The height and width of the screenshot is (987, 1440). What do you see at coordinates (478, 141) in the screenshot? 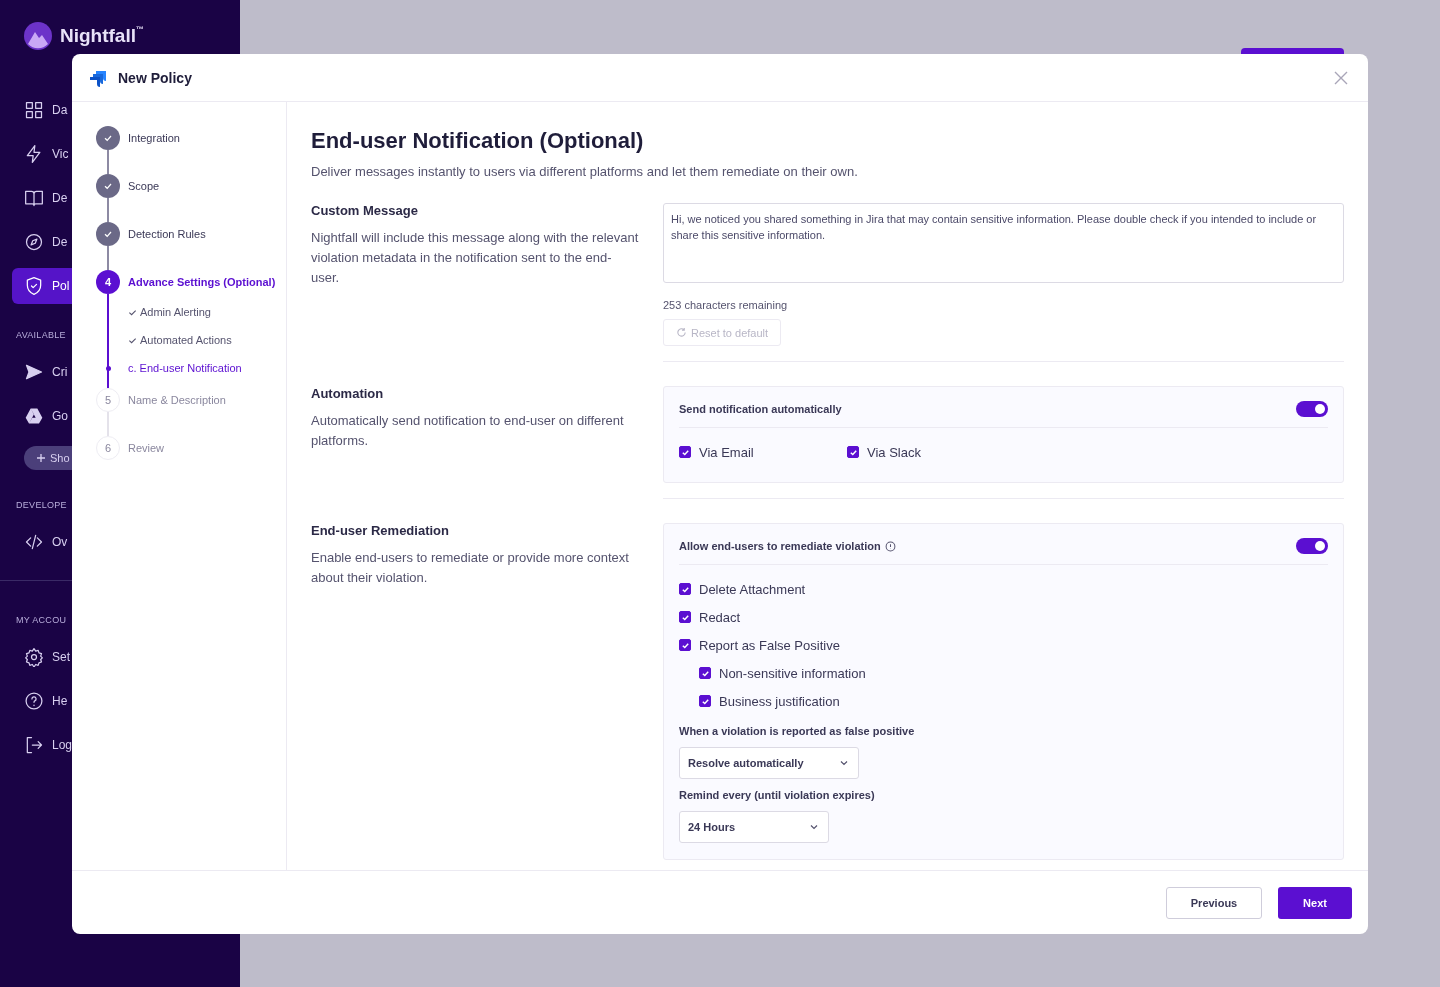
I see `page-heading: End-user Notification (Optional)` at bounding box center [478, 141].